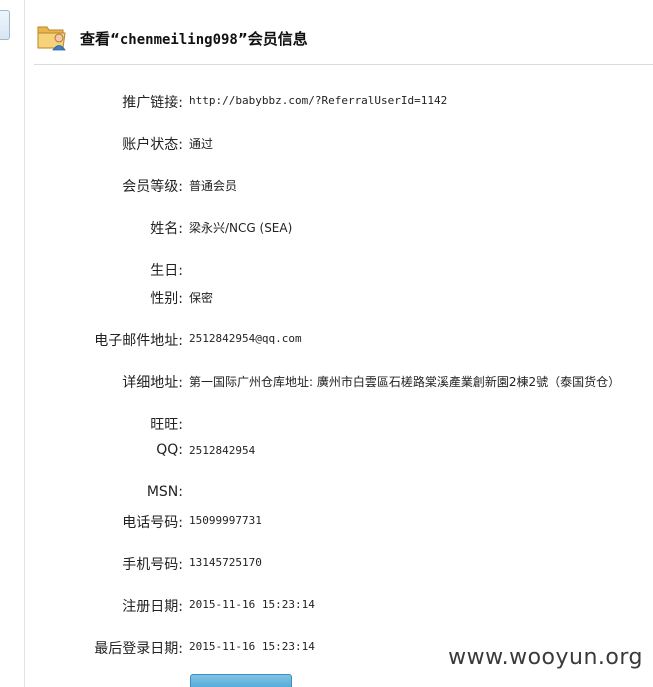  Describe the element at coordinates (138, 341) in the screenshot. I see `field-label: 电子邮件地址:` at that location.